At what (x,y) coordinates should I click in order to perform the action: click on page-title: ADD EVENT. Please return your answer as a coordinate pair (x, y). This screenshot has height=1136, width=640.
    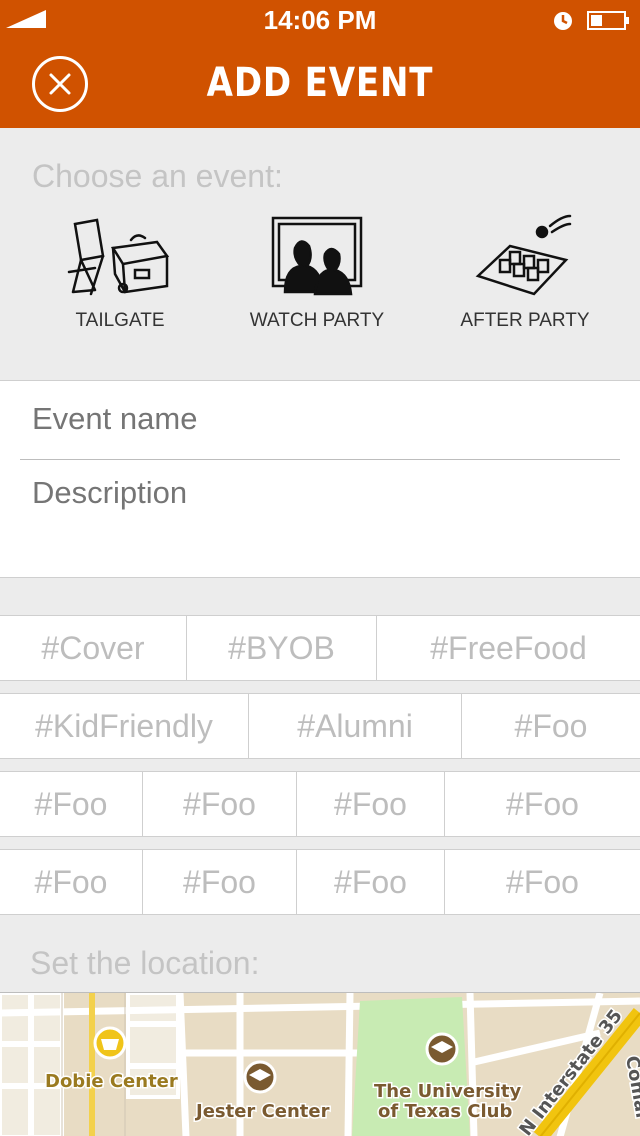
    Looking at the image, I should click on (320, 83).